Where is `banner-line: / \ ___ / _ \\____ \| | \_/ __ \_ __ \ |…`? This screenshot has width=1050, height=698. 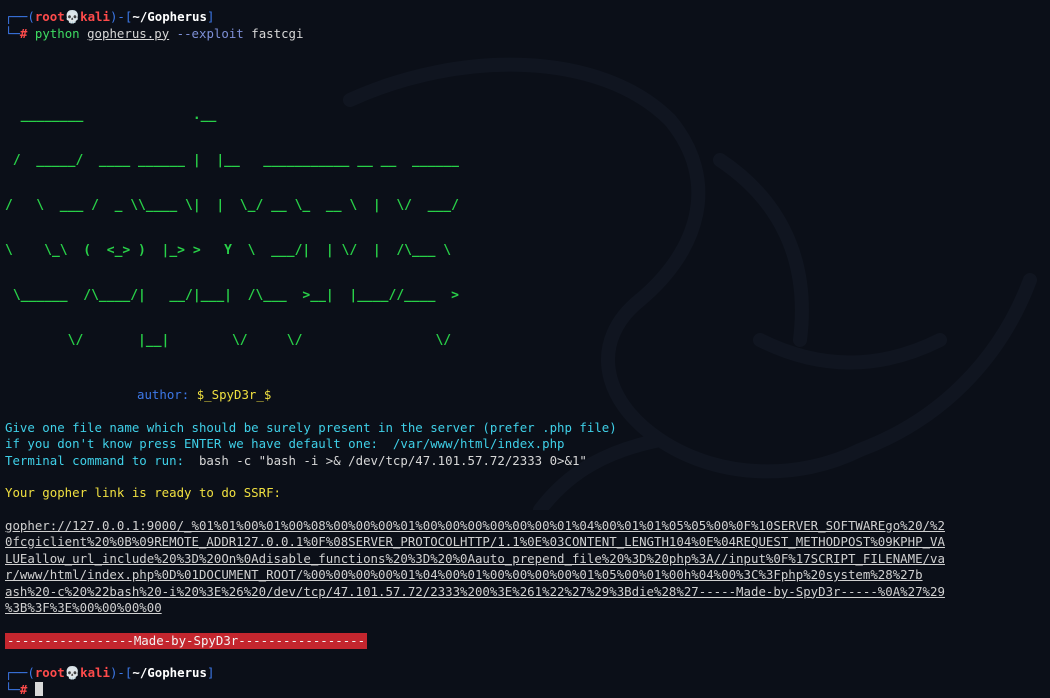
banner-line: / \ ___ / _ \\____ \| | \_/ __ \_ __ \ |… is located at coordinates (526, 205).